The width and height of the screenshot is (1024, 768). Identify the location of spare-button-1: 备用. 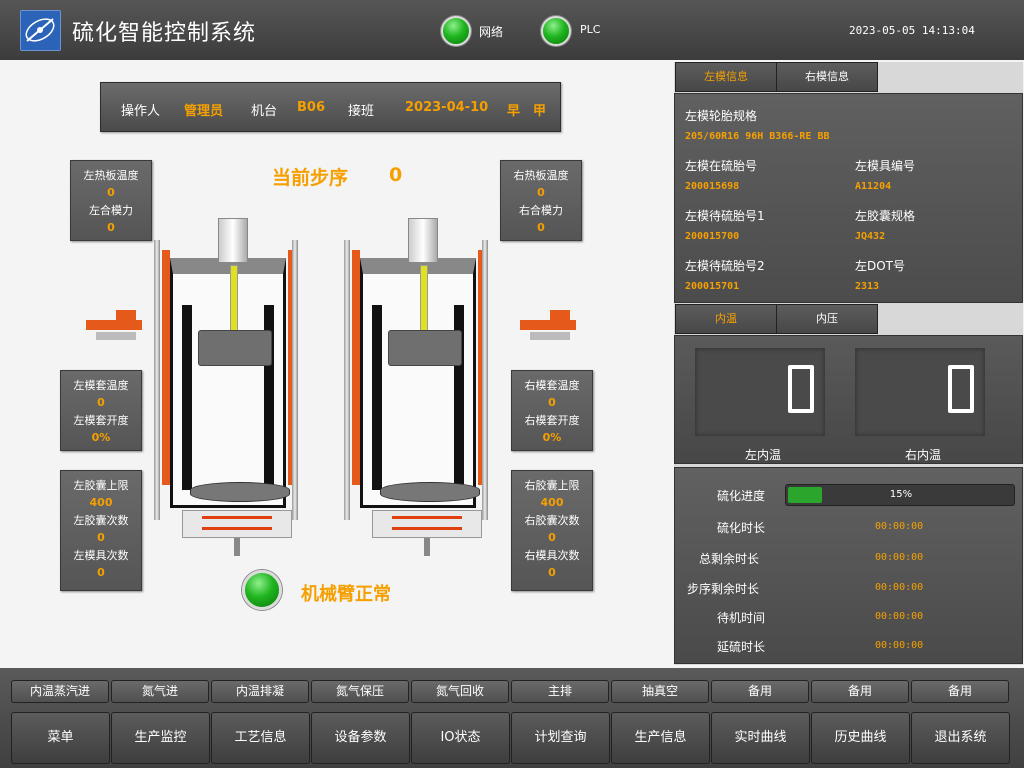
(760, 691).